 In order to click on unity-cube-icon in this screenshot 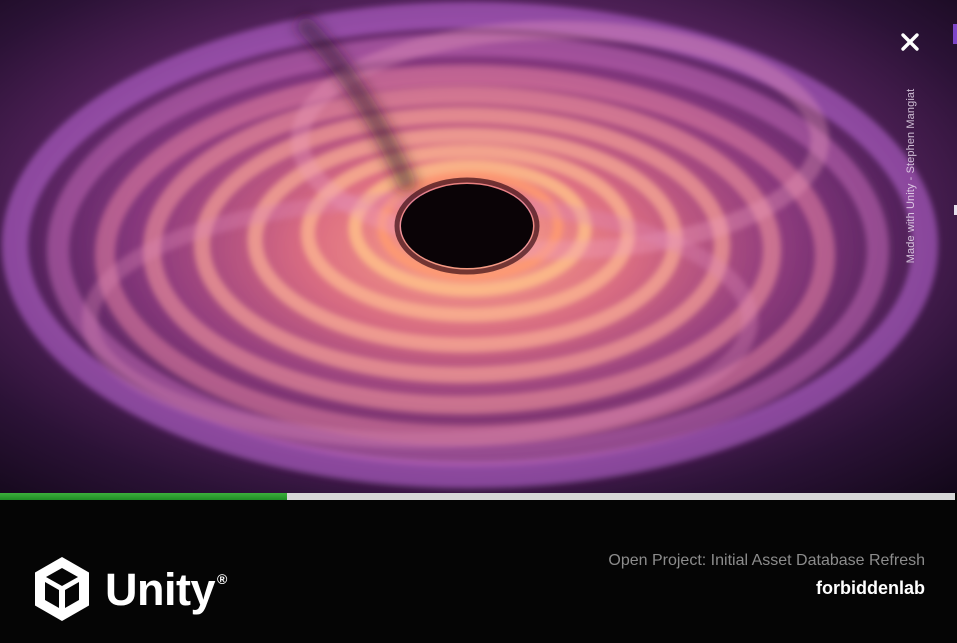, I will do `click(62, 589)`.